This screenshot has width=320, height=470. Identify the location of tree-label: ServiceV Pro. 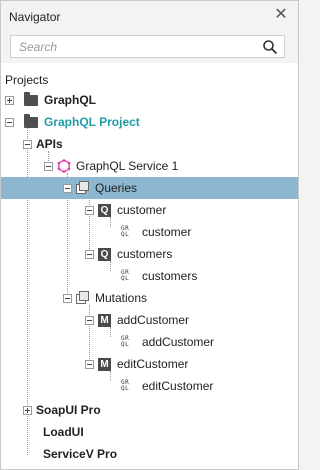
(80, 454).